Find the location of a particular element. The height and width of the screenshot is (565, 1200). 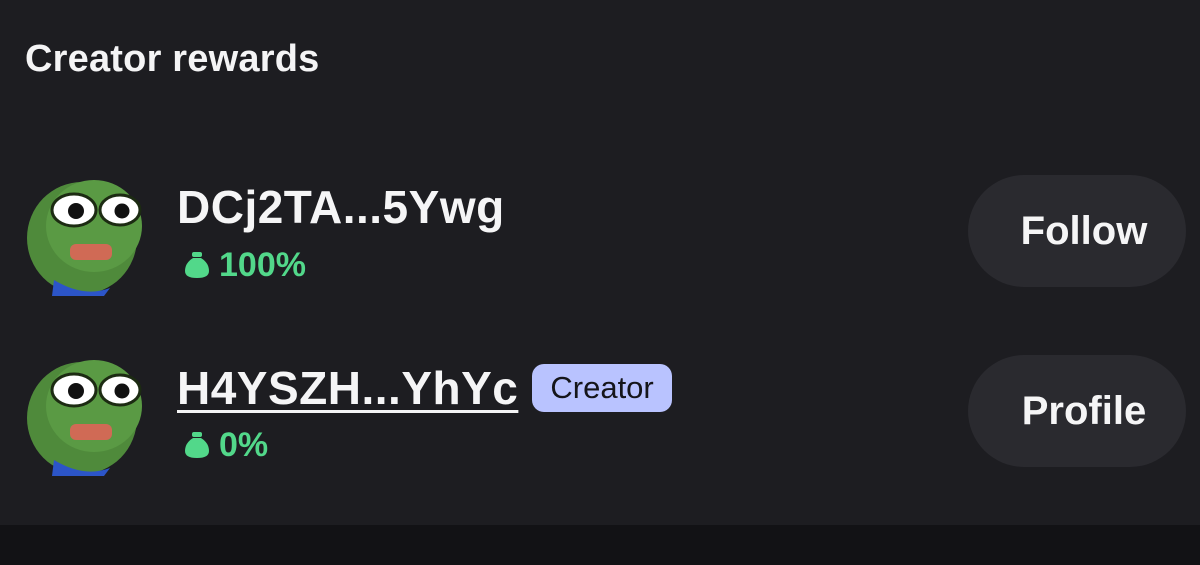

section-title: Creator rewards is located at coordinates (172, 59).